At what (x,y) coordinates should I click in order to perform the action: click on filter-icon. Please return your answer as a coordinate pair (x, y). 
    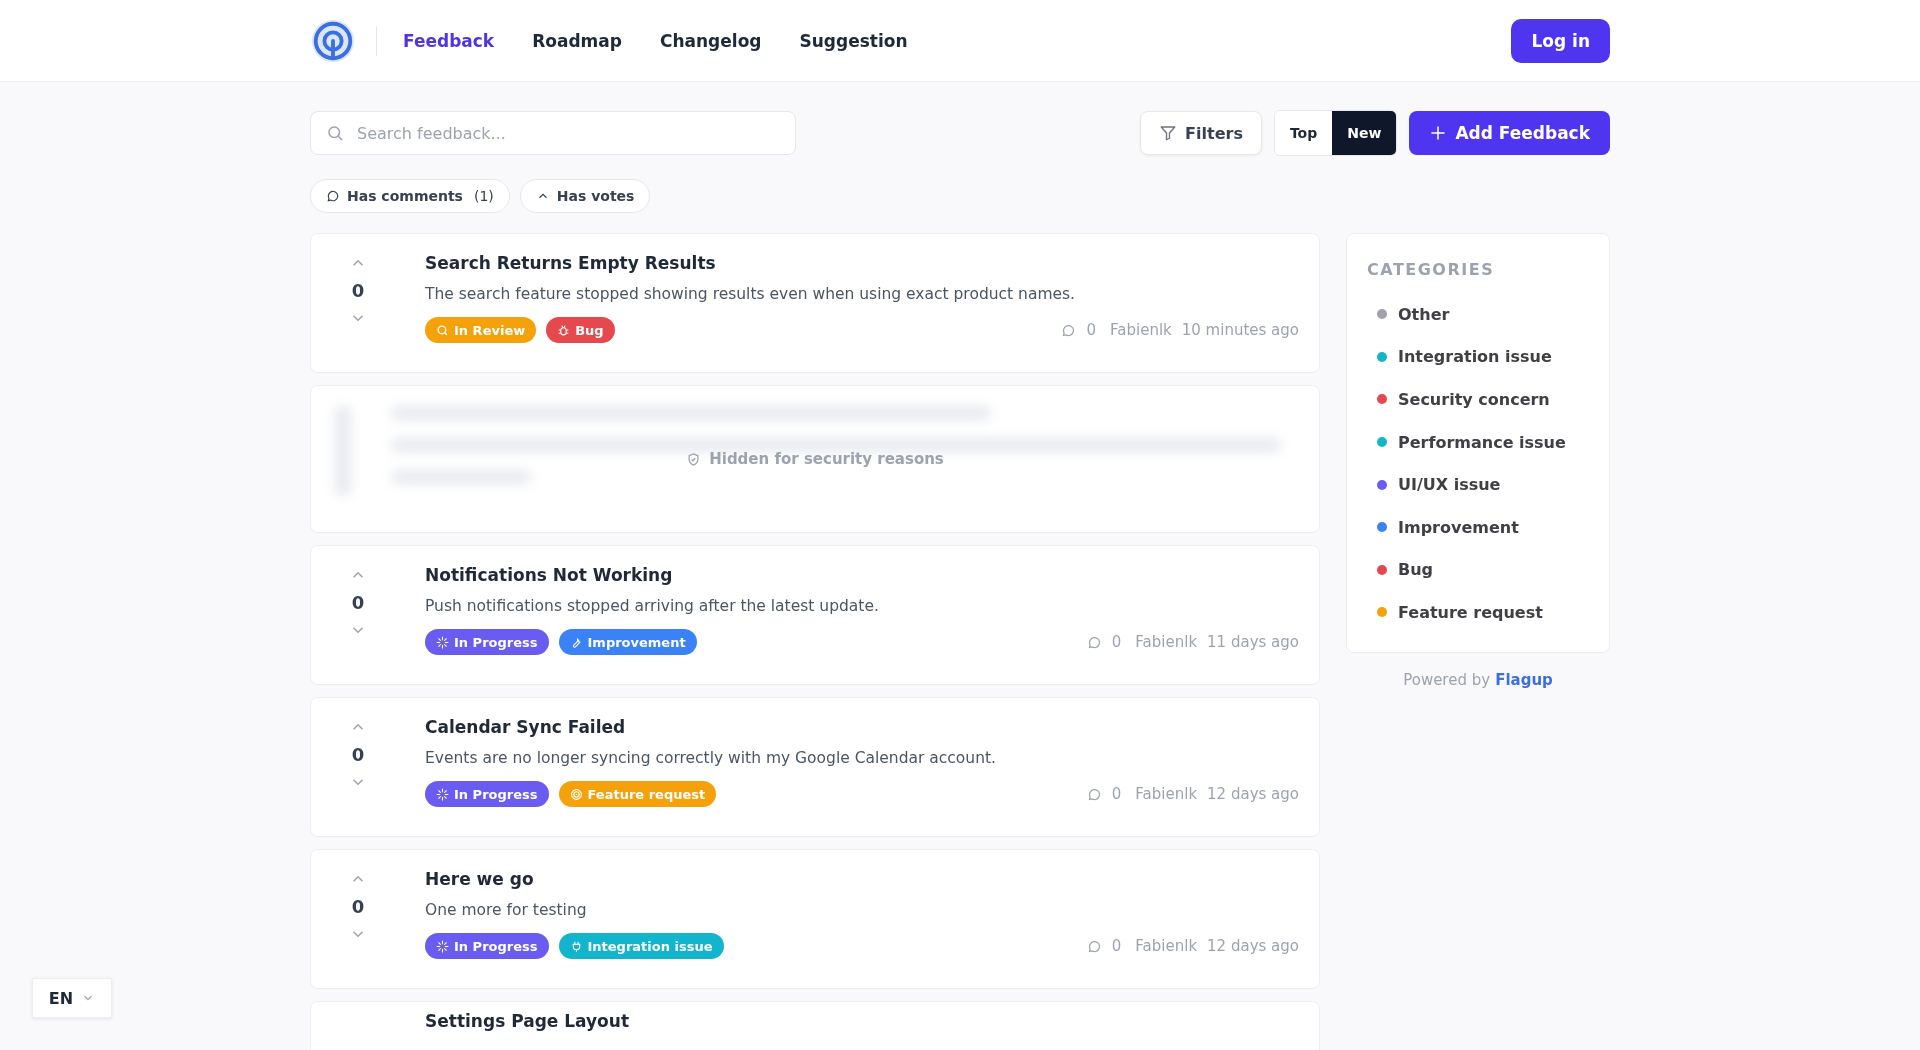
    Looking at the image, I should click on (1168, 133).